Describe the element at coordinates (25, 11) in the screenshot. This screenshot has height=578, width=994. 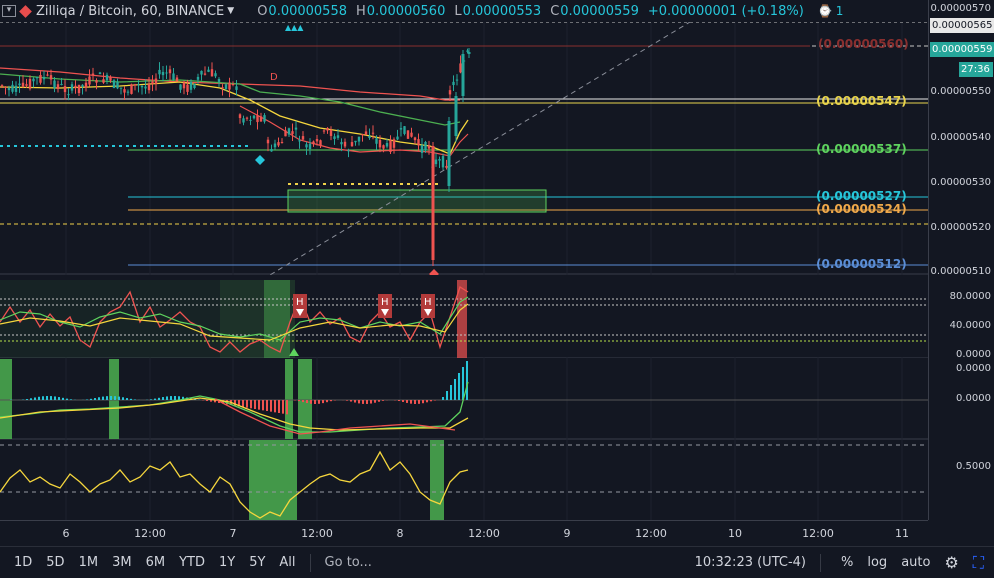
I see `market-status-icon` at that location.